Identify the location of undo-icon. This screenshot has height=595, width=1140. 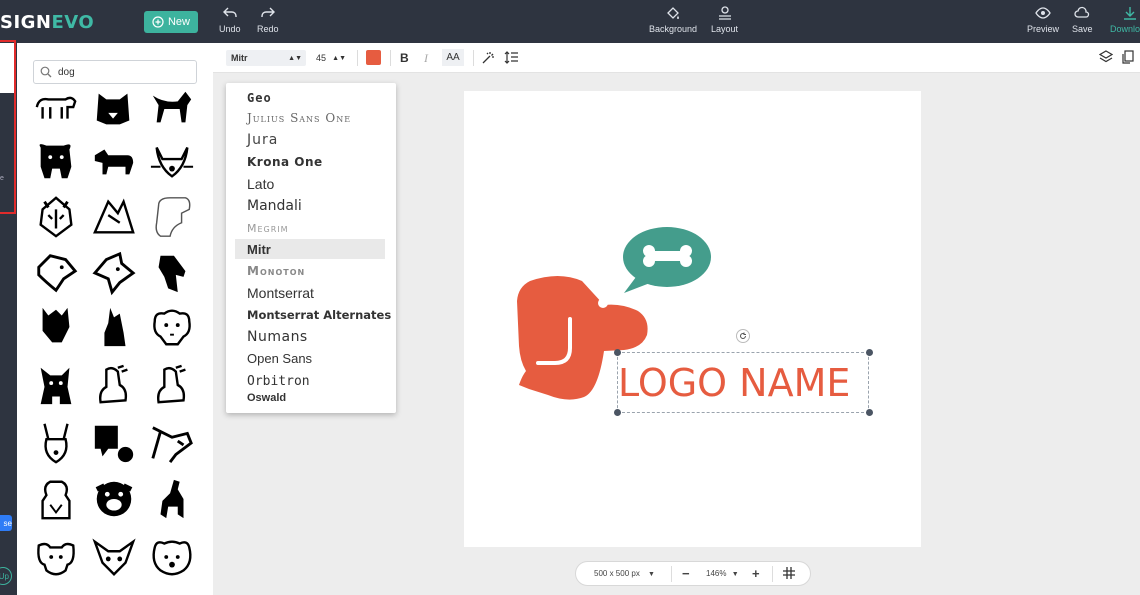
(229, 12).